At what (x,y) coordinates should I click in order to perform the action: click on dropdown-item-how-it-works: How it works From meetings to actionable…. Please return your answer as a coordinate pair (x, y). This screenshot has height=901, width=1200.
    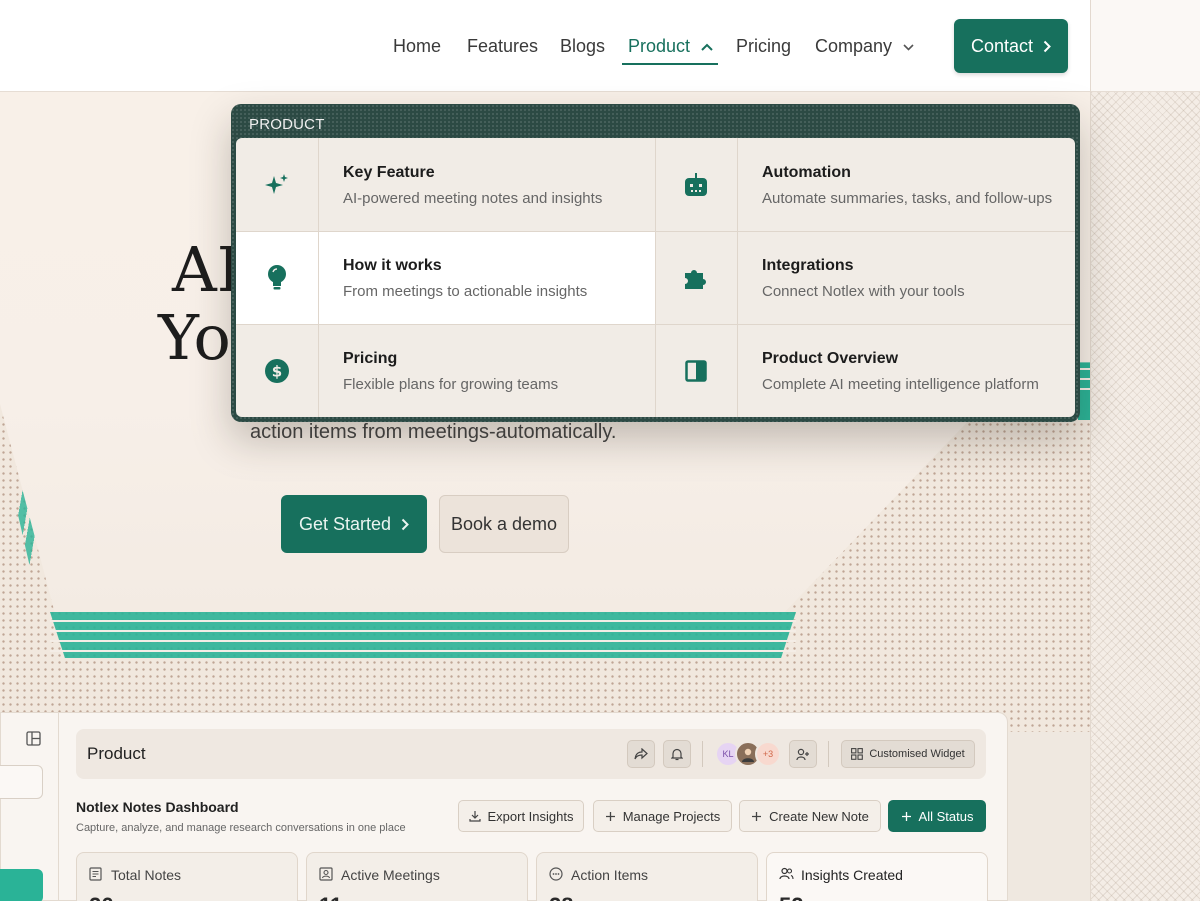
    Looking at the image, I should click on (445, 277).